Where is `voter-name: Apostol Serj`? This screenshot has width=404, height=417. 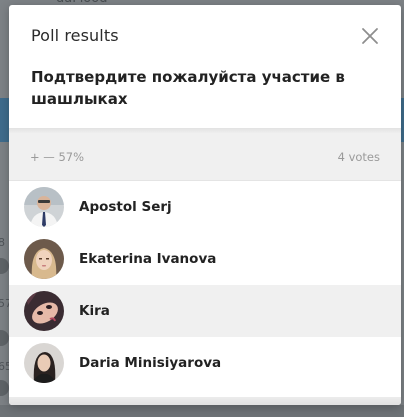
voter-name: Apostol Serj is located at coordinates (125, 207).